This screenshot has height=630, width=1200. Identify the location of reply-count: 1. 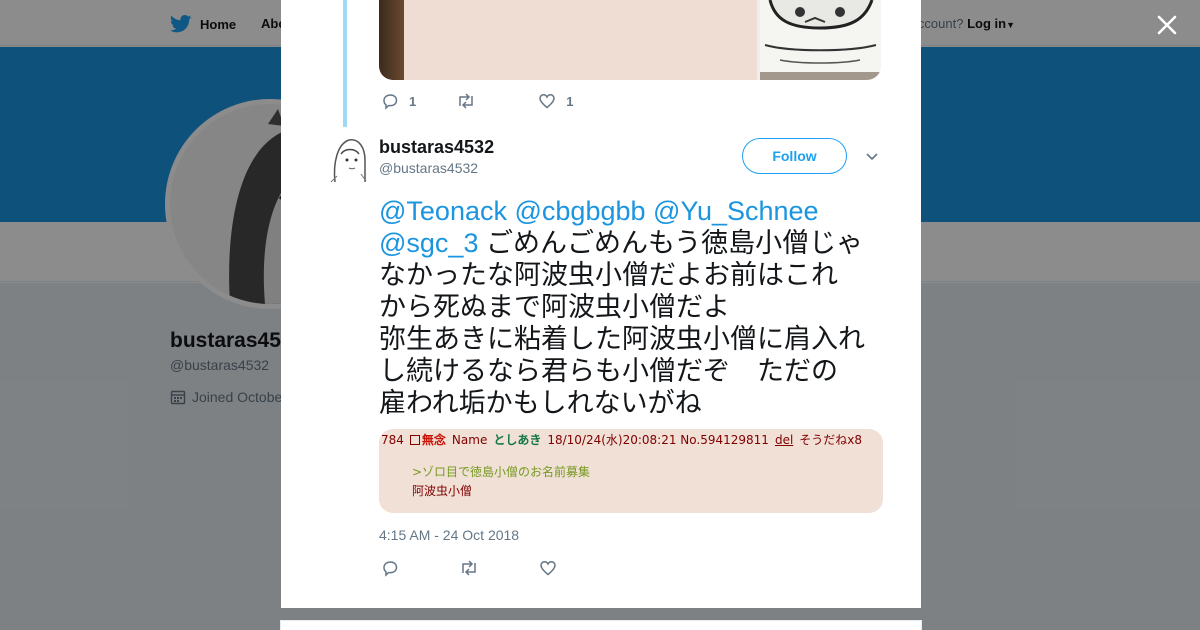
(413, 101).